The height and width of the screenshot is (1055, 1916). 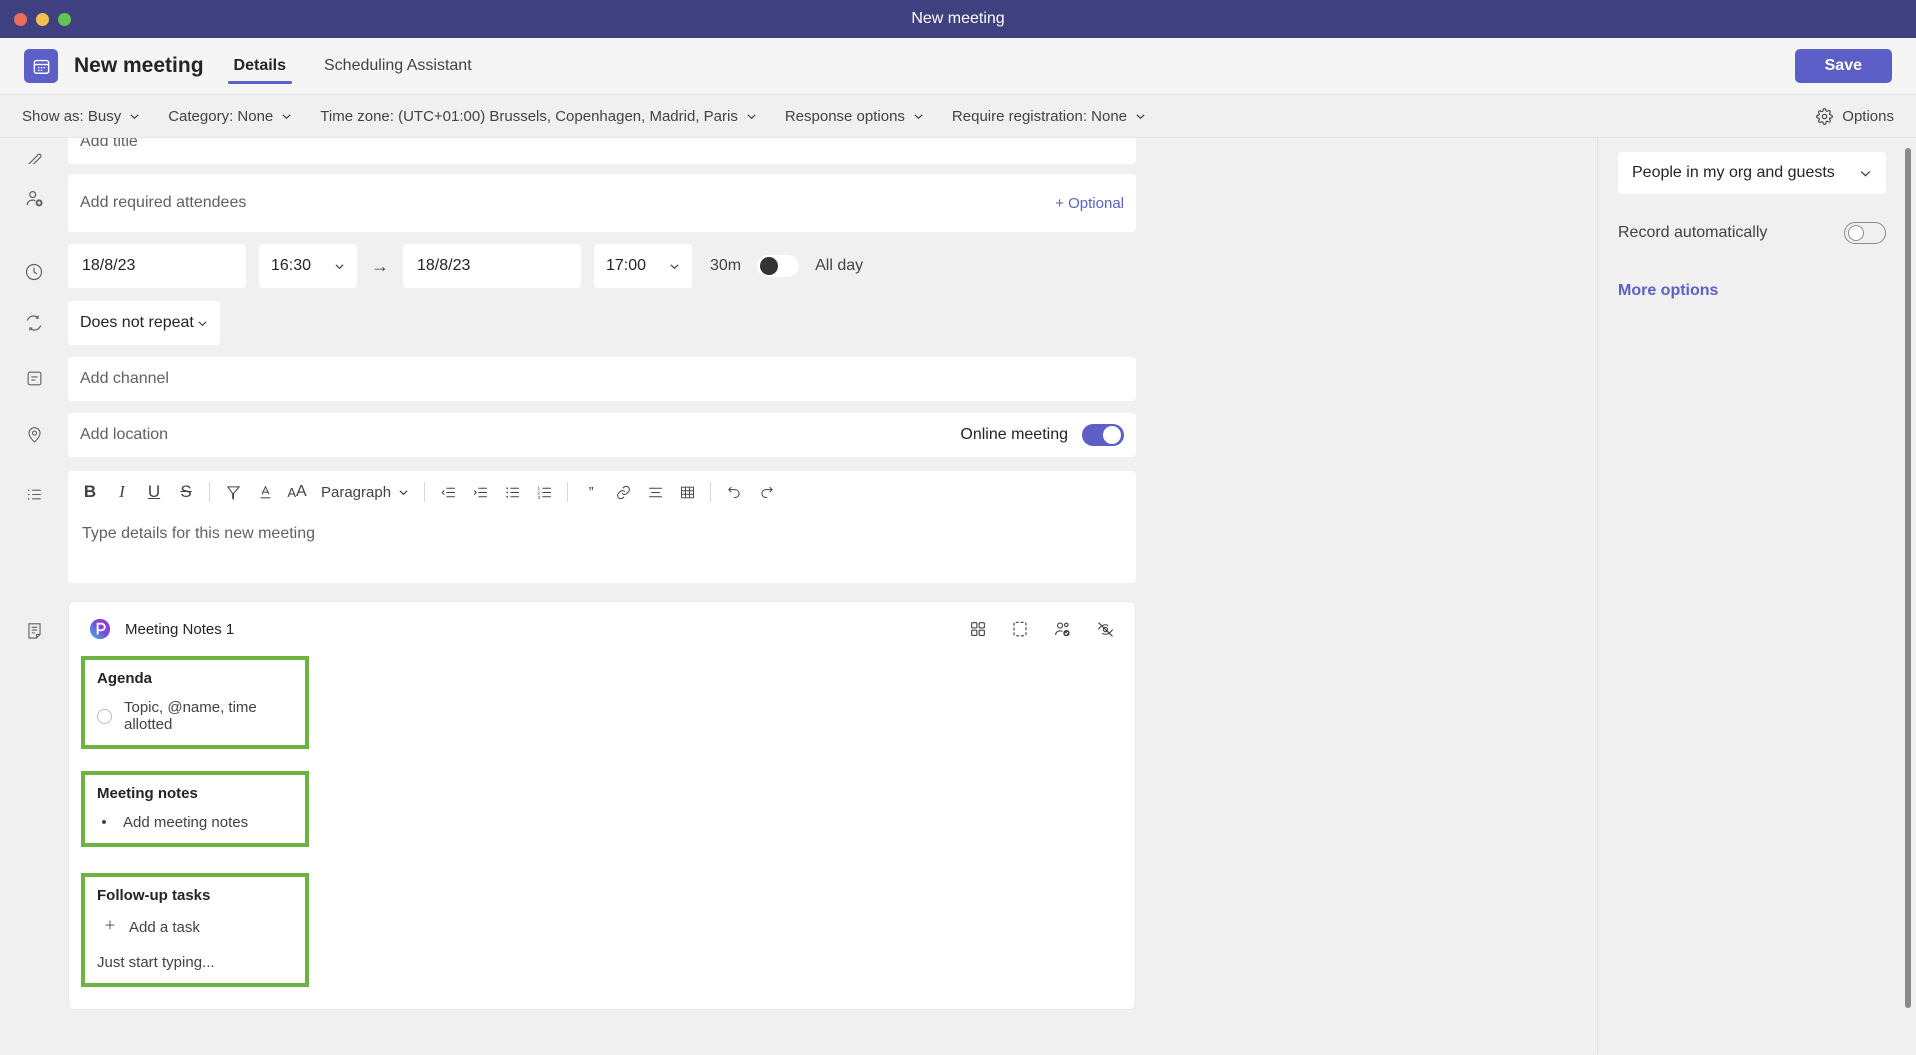 What do you see at coordinates (726, 265) in the screenshot?
I see `duration-label: 30m` at bounding box center [726, 265].